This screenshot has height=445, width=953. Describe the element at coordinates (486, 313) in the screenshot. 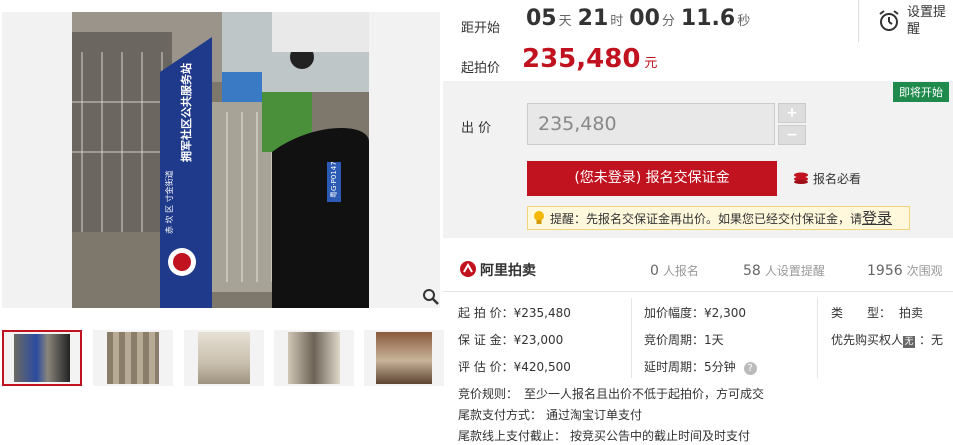

I see `detail-key: 起 拍 价：` at that location.